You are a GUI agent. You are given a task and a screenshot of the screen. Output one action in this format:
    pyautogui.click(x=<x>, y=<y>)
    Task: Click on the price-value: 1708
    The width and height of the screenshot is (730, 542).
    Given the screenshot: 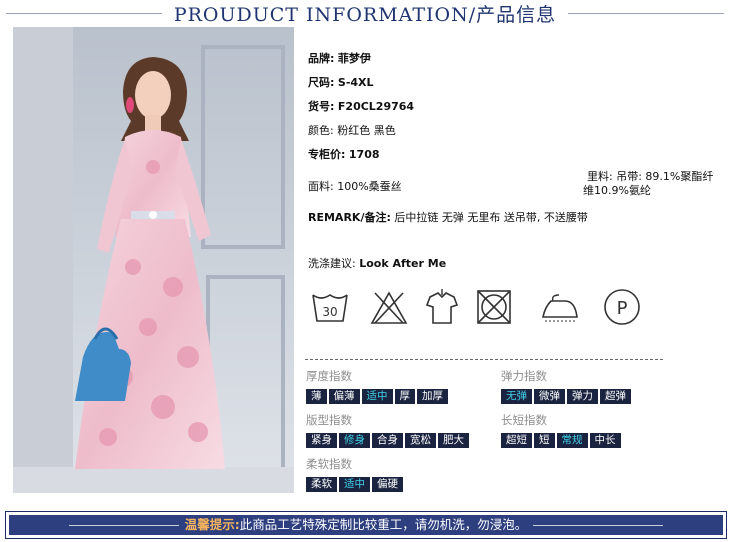 What is the action you would take?
    pyautogui.click(x=364, y=154)
    